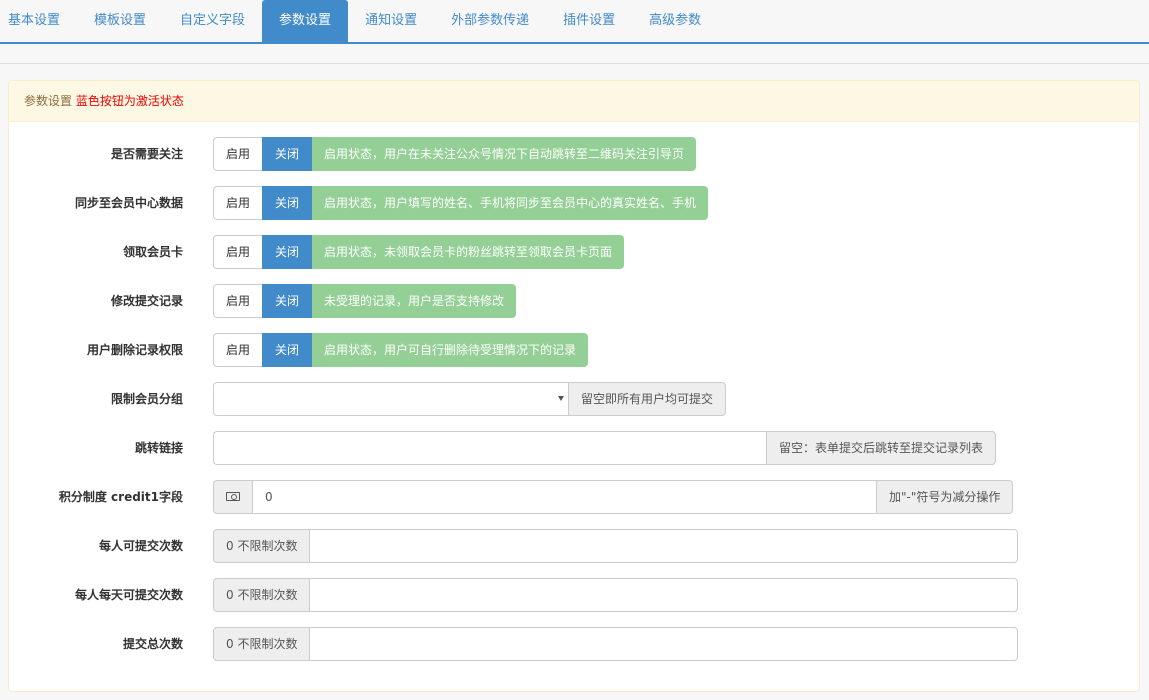 The height and width of the screenshot is (700, 1149). What do you see at coordinates (664, 546) in the screenshot?
I see `per-user-limit-input` at bounding box center [664, 546].